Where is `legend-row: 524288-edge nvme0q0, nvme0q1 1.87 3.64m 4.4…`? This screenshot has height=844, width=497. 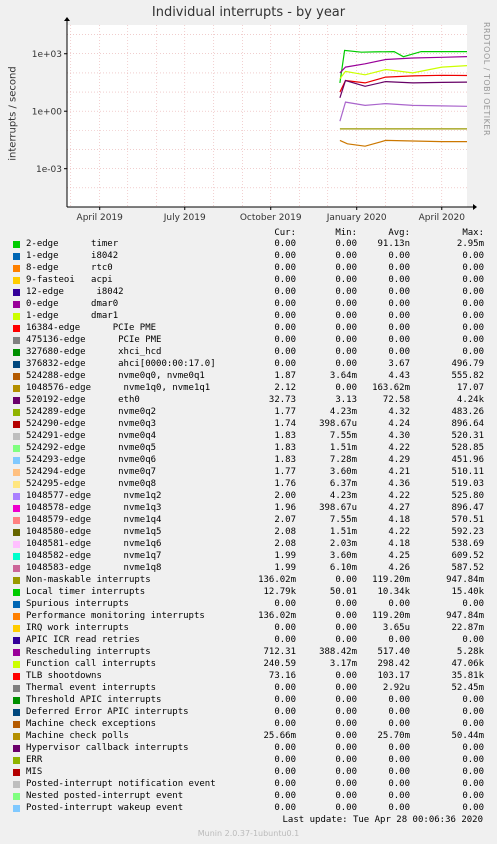 legend-row: 524288-edge nvme0q0, nvme0q1 1.87 3.64m 4.4… is located at coordinates (248, 376).